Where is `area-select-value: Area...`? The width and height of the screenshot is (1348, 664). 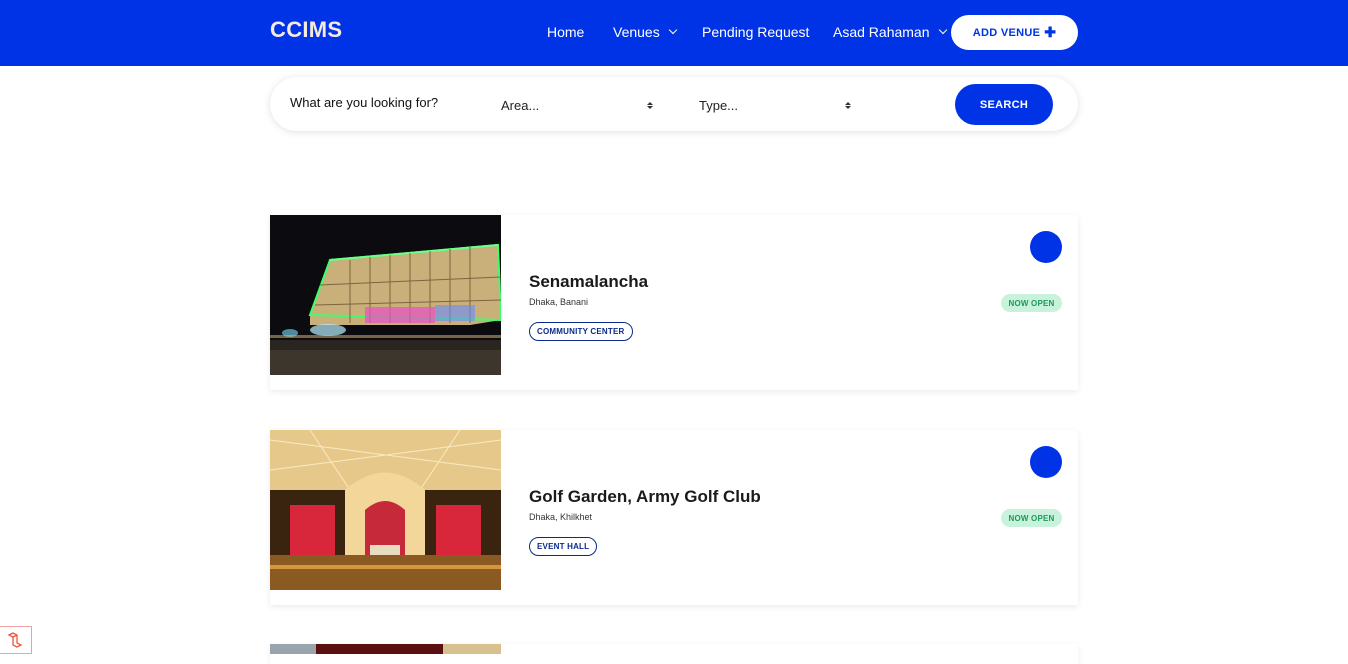
area-select-value: Area... is located at coordinates (520, 105).